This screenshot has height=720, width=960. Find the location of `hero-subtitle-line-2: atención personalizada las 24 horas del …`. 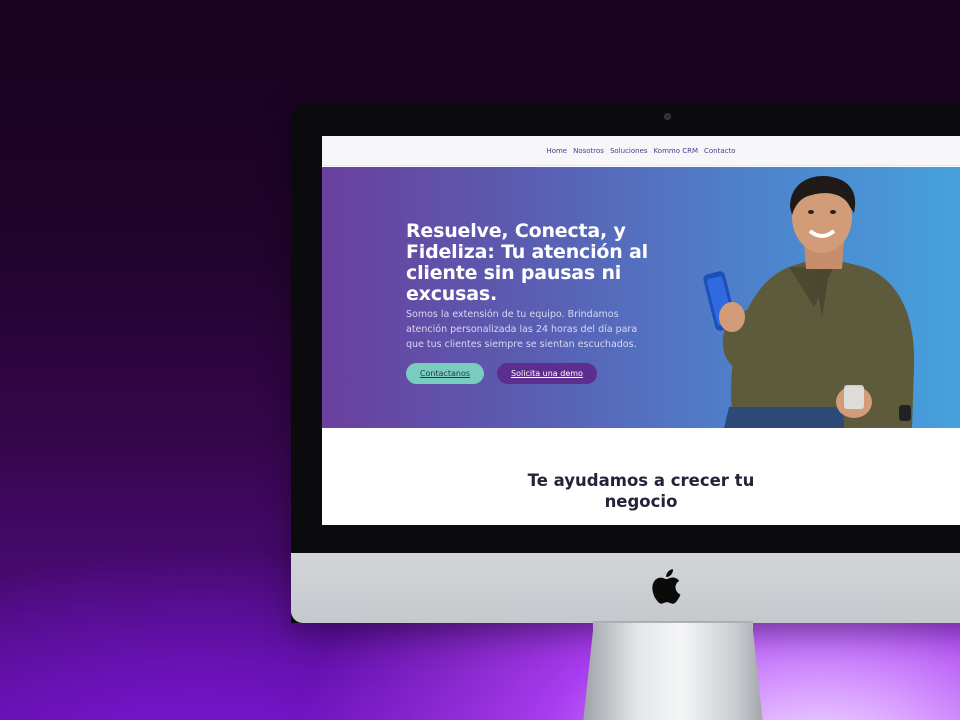

hero-subtitle-line-2: atención personalizada las 24 horas del … is located at coordinates (522, 329).